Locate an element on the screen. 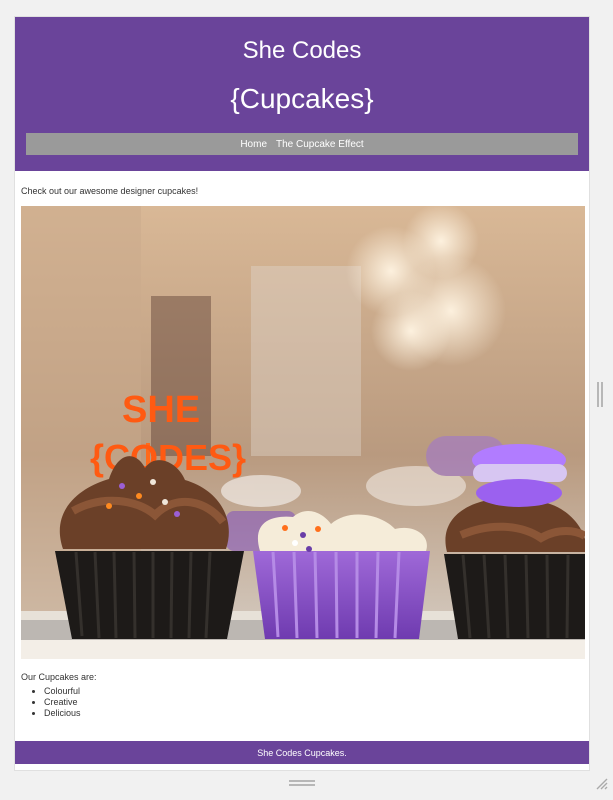 This screenshot has width=613, height=800. site-subtitle: {Cupcakes} is located at coordinates (302, 98).